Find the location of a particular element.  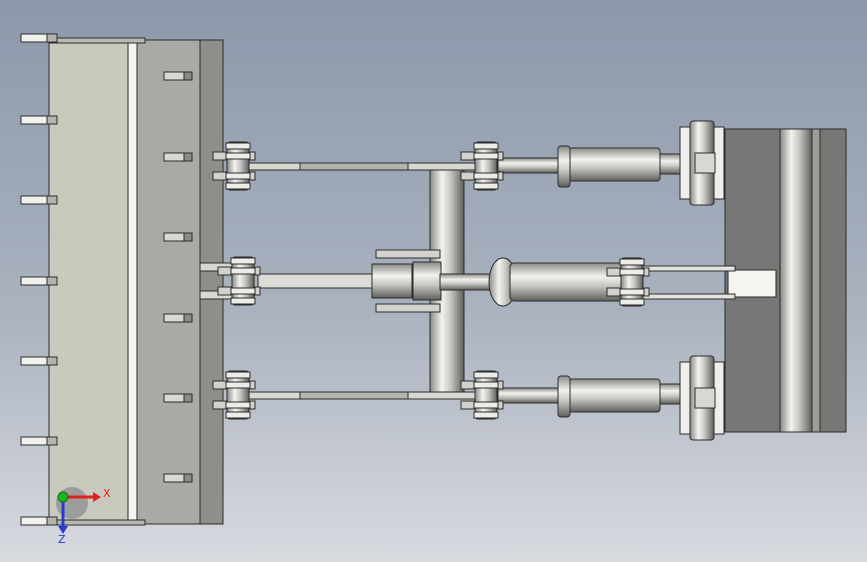

tilt-rocker-bottom is located at coordinates (408, 308).